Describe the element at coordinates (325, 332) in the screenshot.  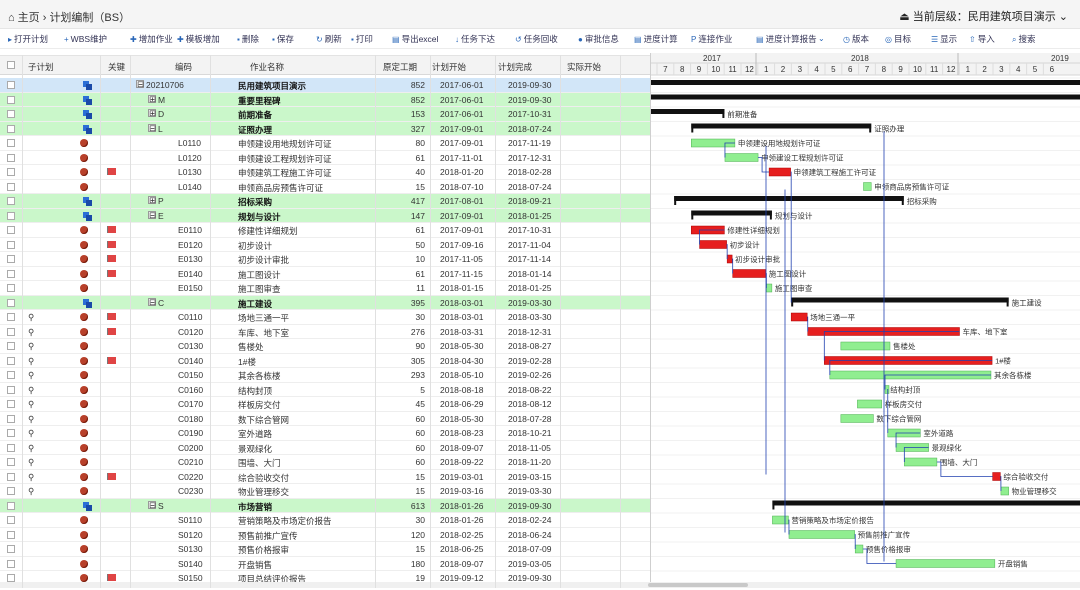
I see `table-row: ⚲ C0120 车库、地下室 276 2018-03-31 2018-12-31` at that location.